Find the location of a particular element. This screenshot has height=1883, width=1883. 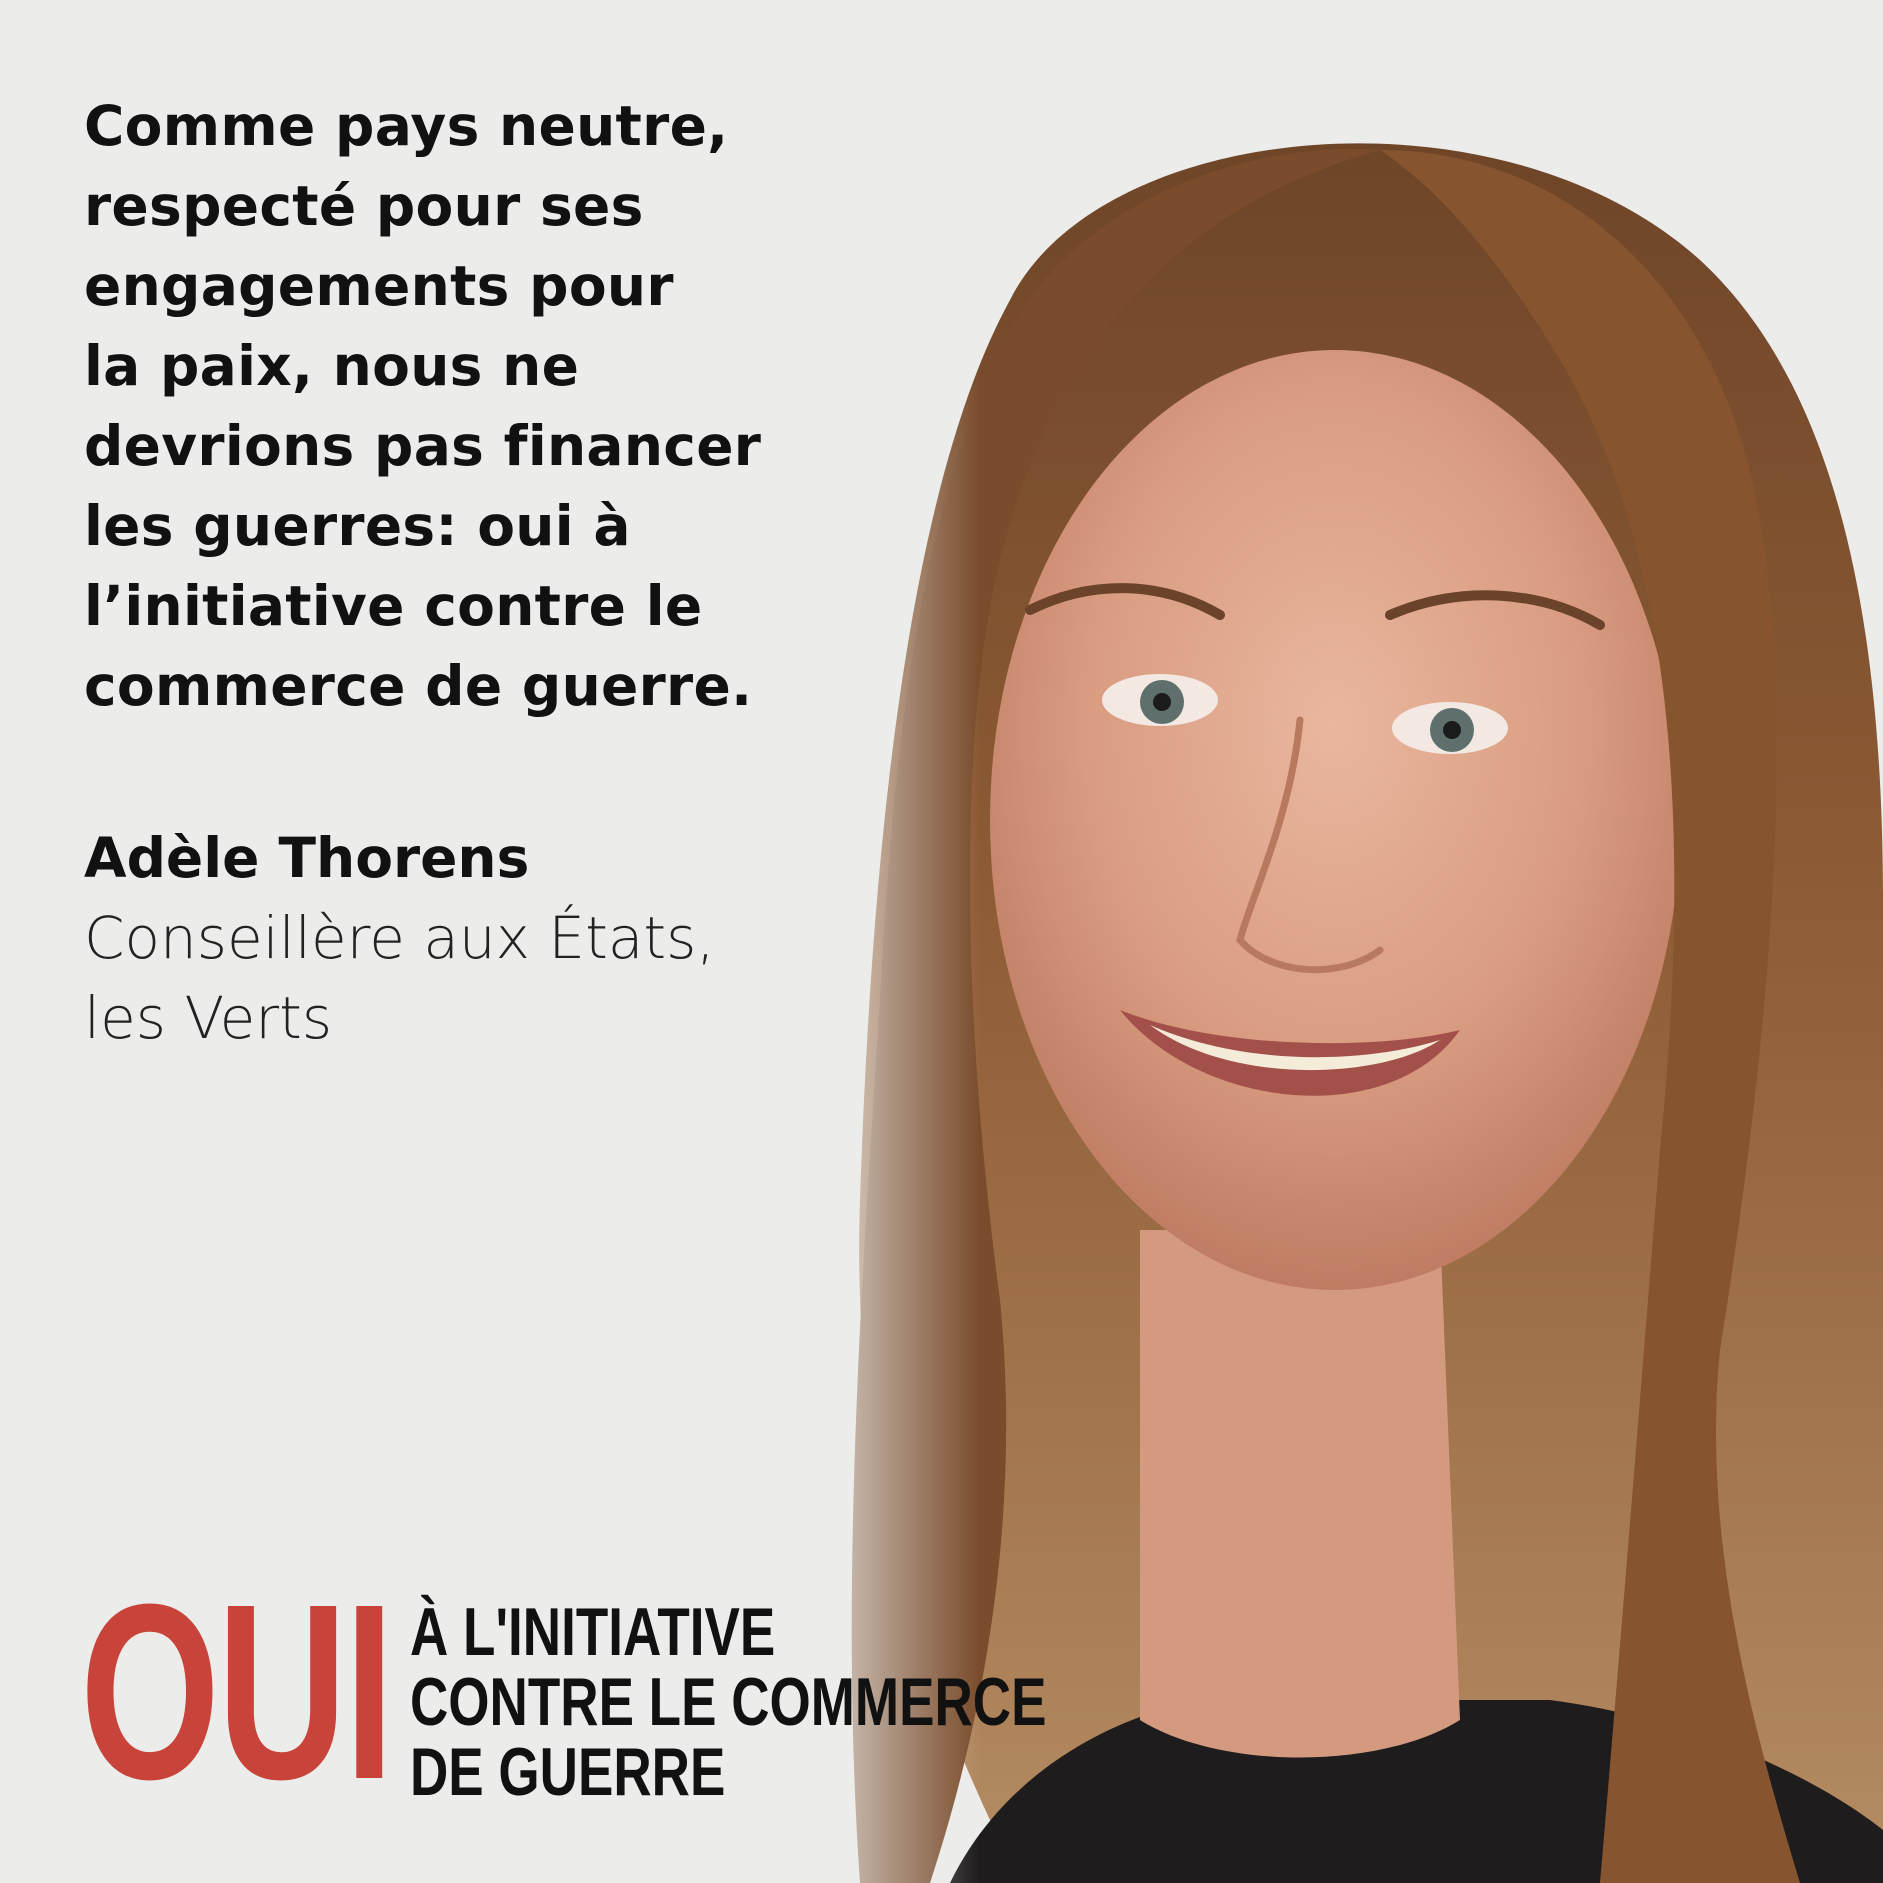

slogan-line: À L'INITIATIVE is located at coordinates (593, 1632).